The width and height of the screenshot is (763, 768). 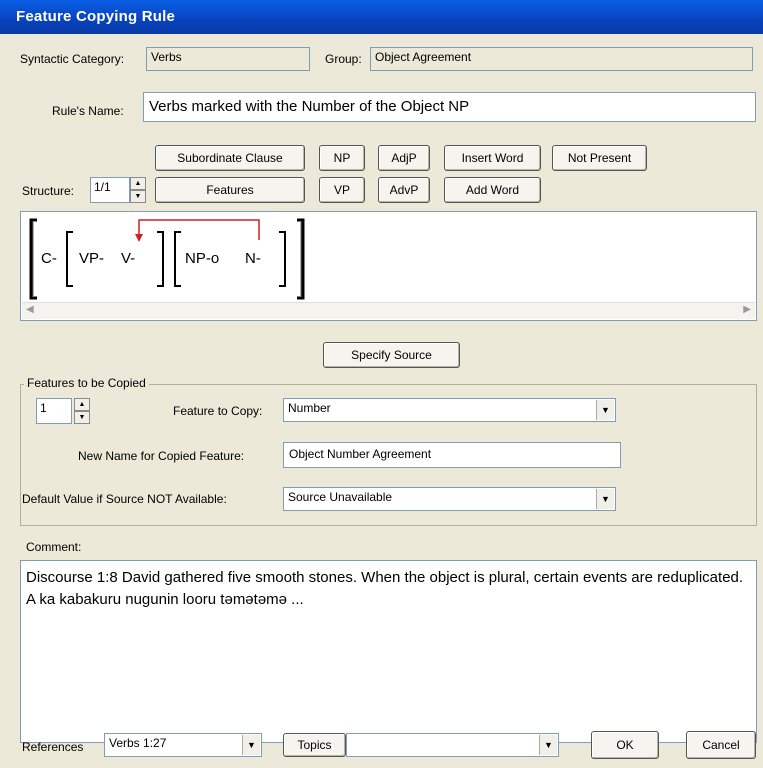 I want to click on clause-label: C-, so click(x=49, y=258).